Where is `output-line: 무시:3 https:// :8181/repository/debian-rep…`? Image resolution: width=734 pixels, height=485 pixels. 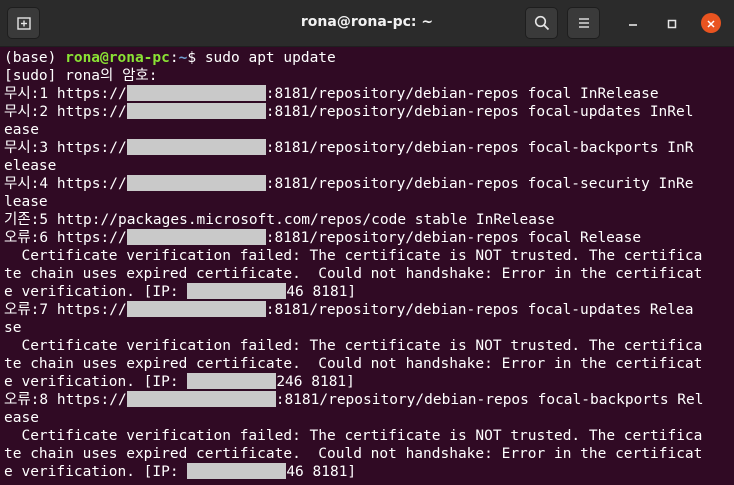 output-line: 무시:3 https:// :8181/repository/debian-rep… is located at coordinates (369, 148).